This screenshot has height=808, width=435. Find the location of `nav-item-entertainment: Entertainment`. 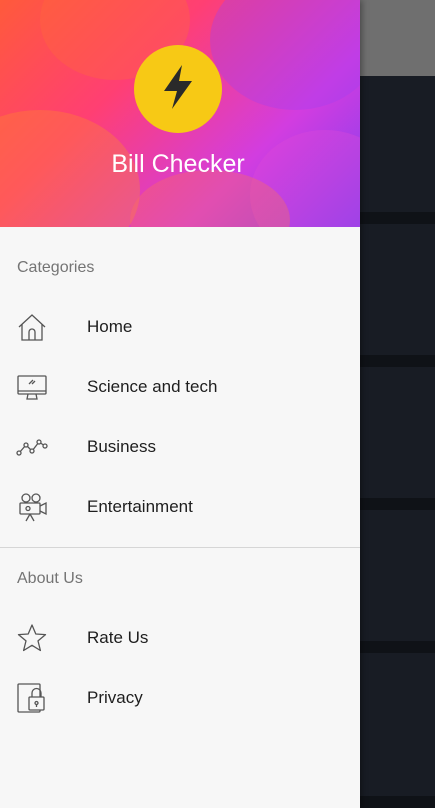

nav-item-entertainment: Entertainment is located at coordinates (180, 507).